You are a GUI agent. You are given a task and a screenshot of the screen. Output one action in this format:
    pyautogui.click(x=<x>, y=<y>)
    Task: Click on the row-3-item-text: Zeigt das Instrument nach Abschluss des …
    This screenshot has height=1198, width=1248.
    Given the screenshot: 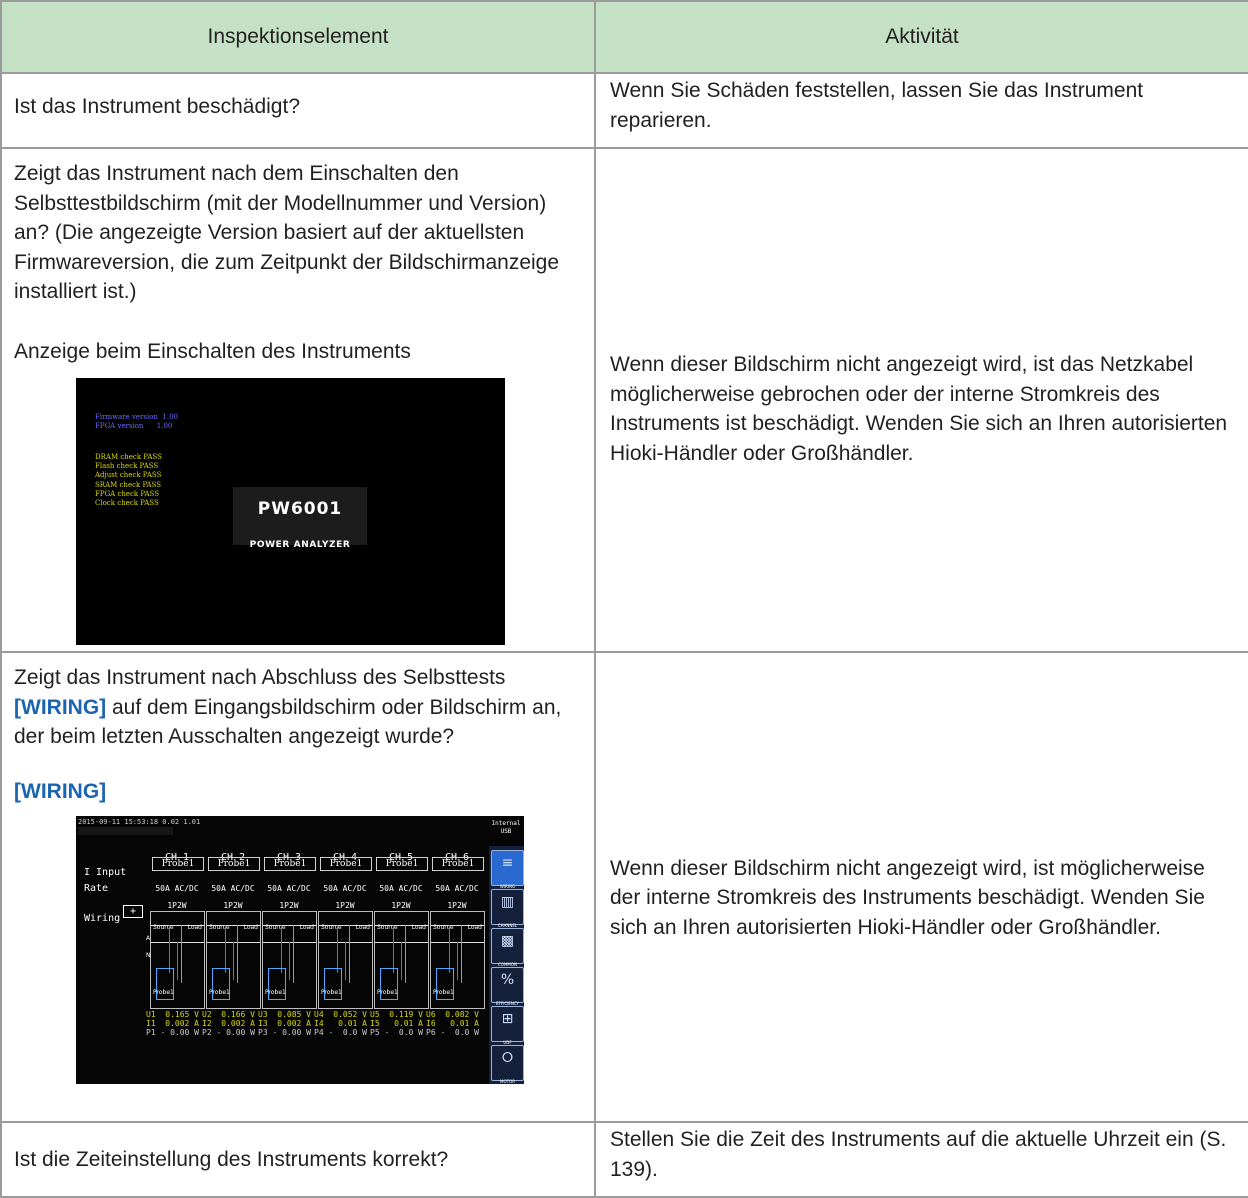 What is the action you would take?
    pyautogui.click(x=260, y=677)
    